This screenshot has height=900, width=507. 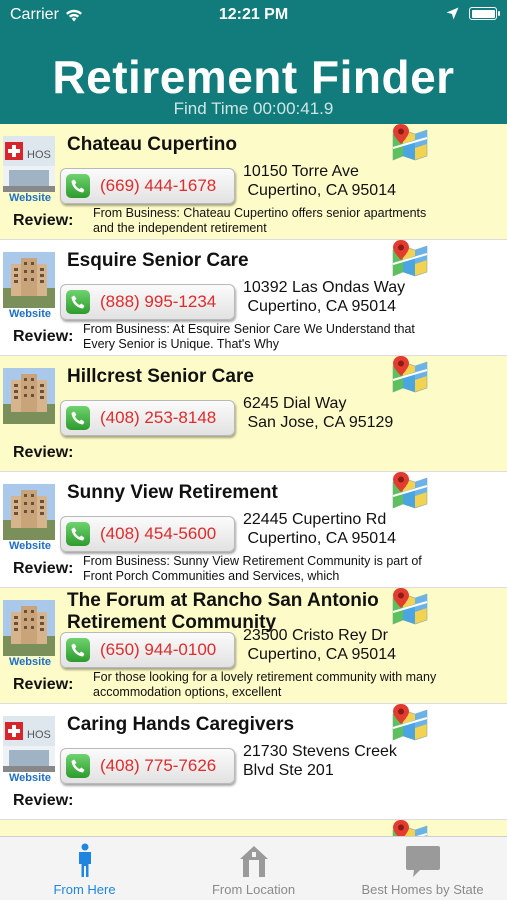 I want to click on listing-row, so click(x=253, y=828).